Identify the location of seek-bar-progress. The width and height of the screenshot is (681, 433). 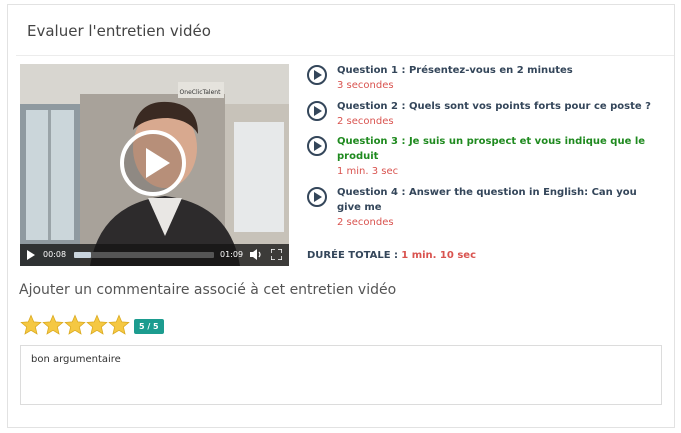
(82, 255).